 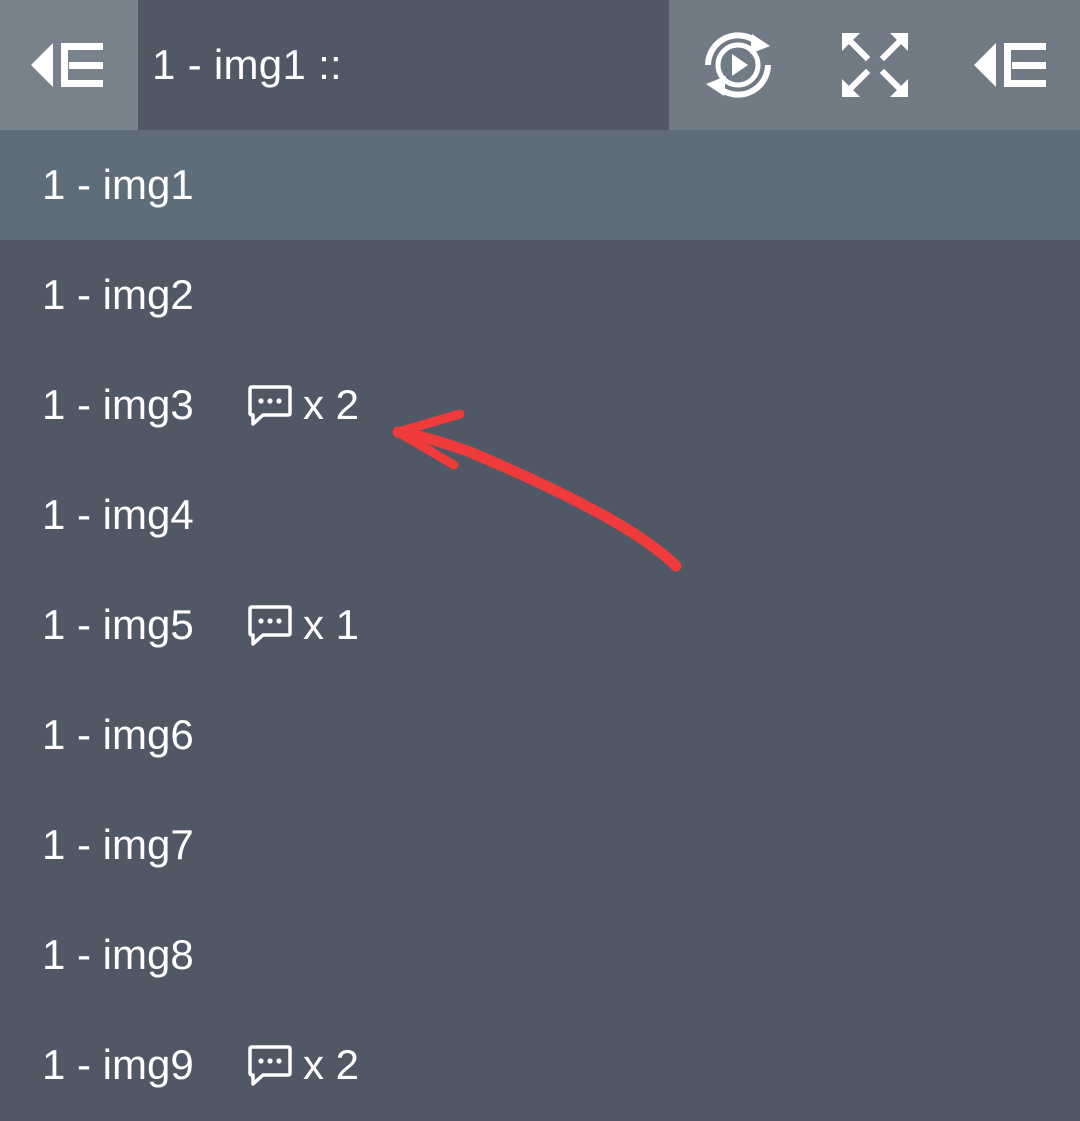 I want to click on list-item-img8: 1 - img8, so click(x=540, y=955).